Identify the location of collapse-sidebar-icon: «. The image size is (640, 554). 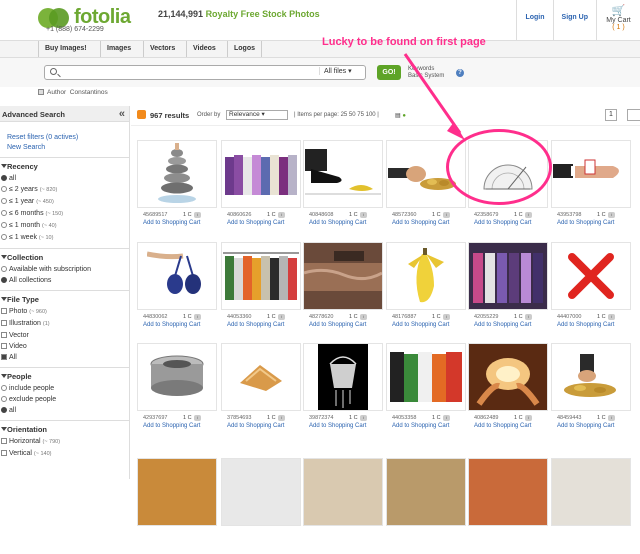
(122, 114).